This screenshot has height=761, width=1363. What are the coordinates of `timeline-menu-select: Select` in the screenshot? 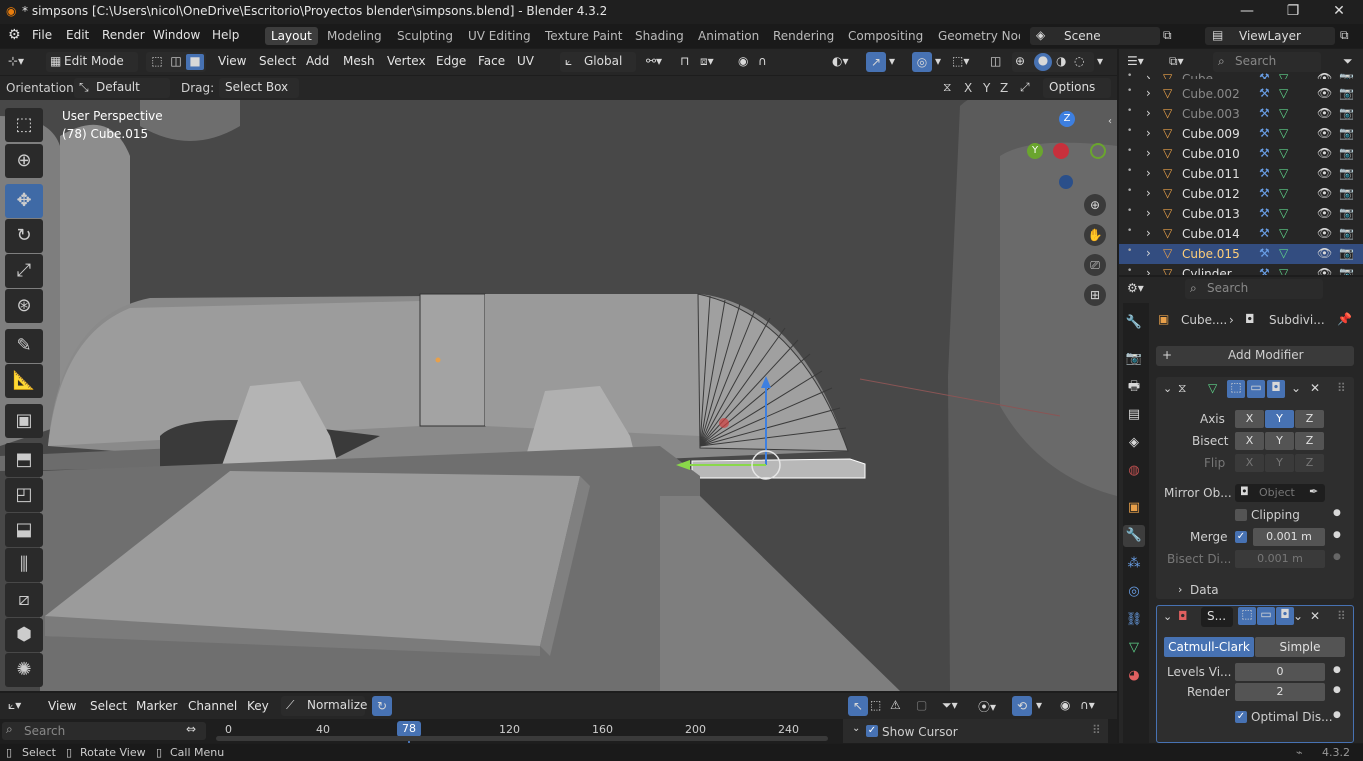 It's located at (108, 706).